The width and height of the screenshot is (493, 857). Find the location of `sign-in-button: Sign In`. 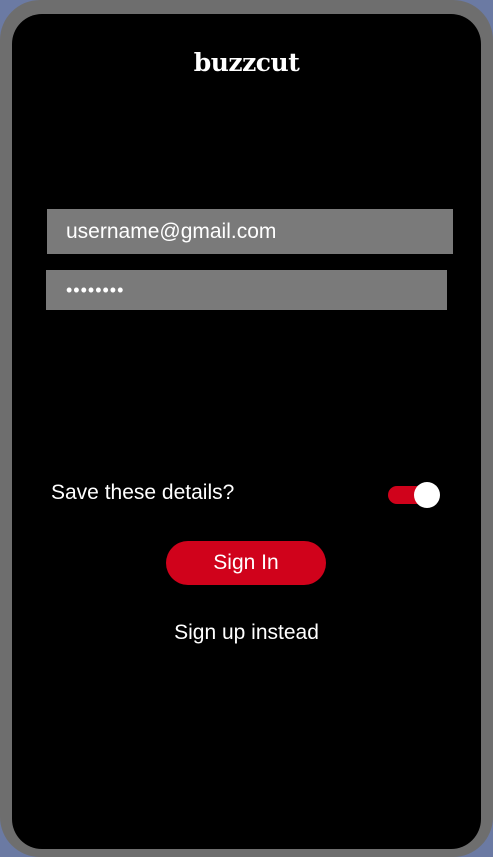

sign-in-button: Sign In is located at coordinates (246, 563).